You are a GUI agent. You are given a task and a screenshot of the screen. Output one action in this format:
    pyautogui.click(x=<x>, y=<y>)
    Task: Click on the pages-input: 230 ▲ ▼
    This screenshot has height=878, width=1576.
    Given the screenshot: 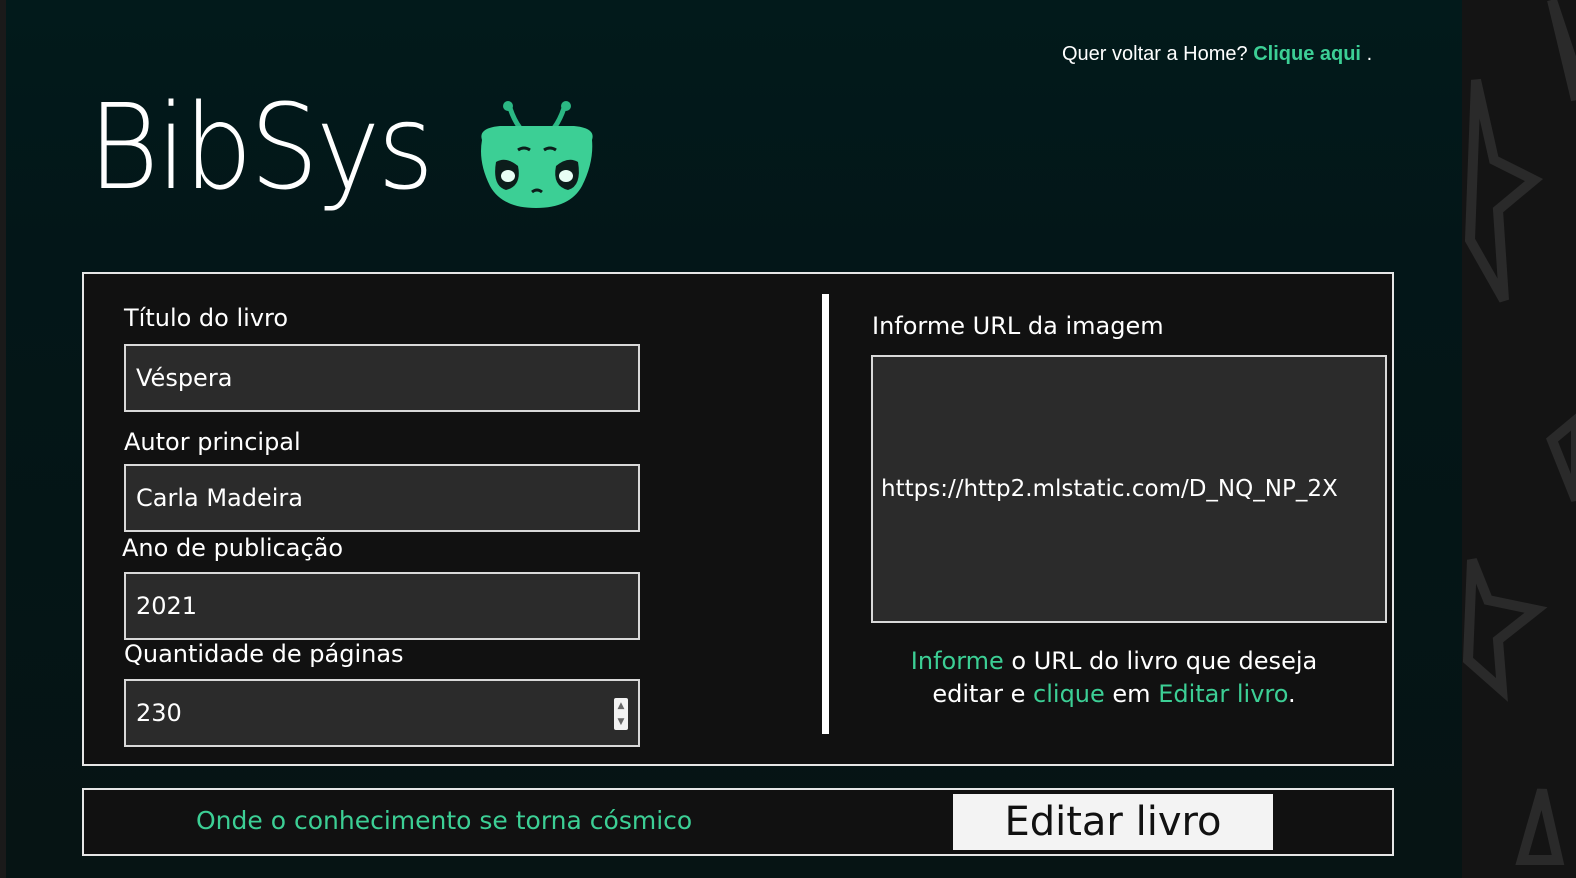 What is the action you would take?
    pyautogui.click(x=382, y=713)
    